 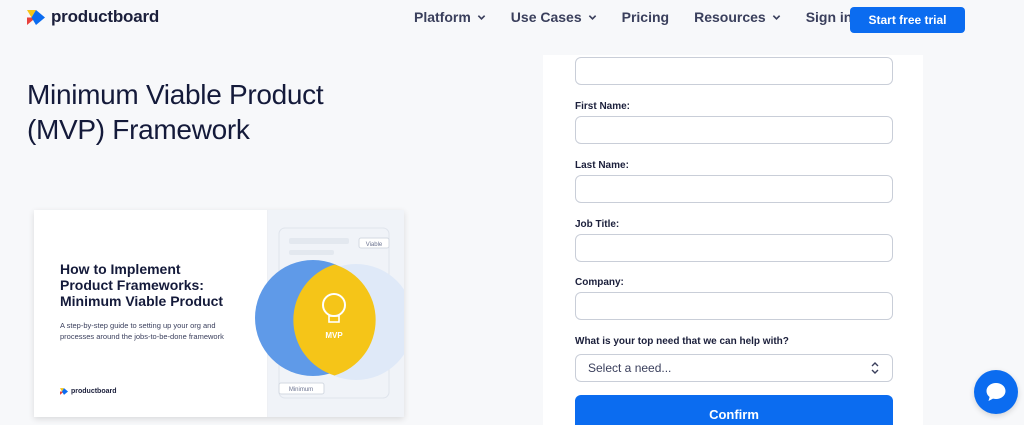 What do you see at coordinates (734, 189) in the screenshot?
I see `last-name-field` at bounding box center [734, 189].